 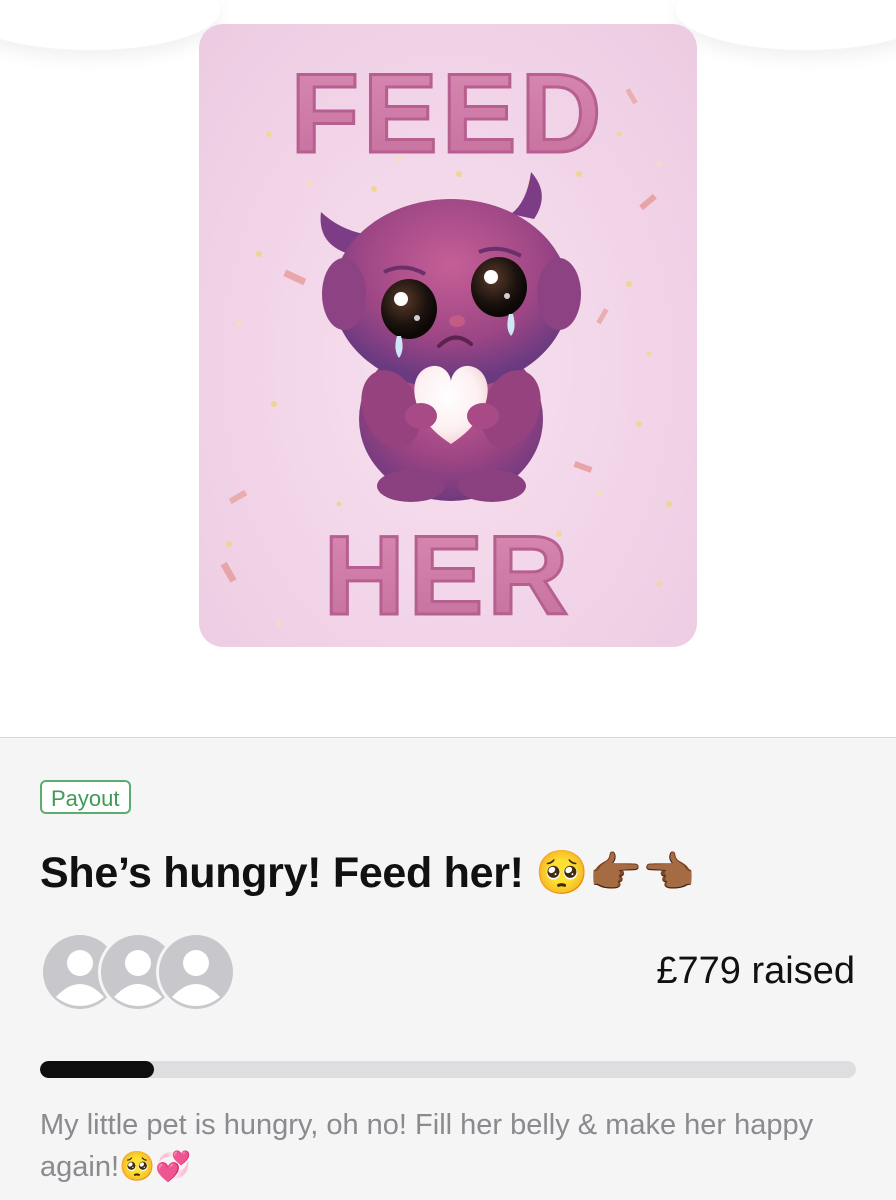 I want to click on funding-progress-fill, so click(x=97, y=1069).